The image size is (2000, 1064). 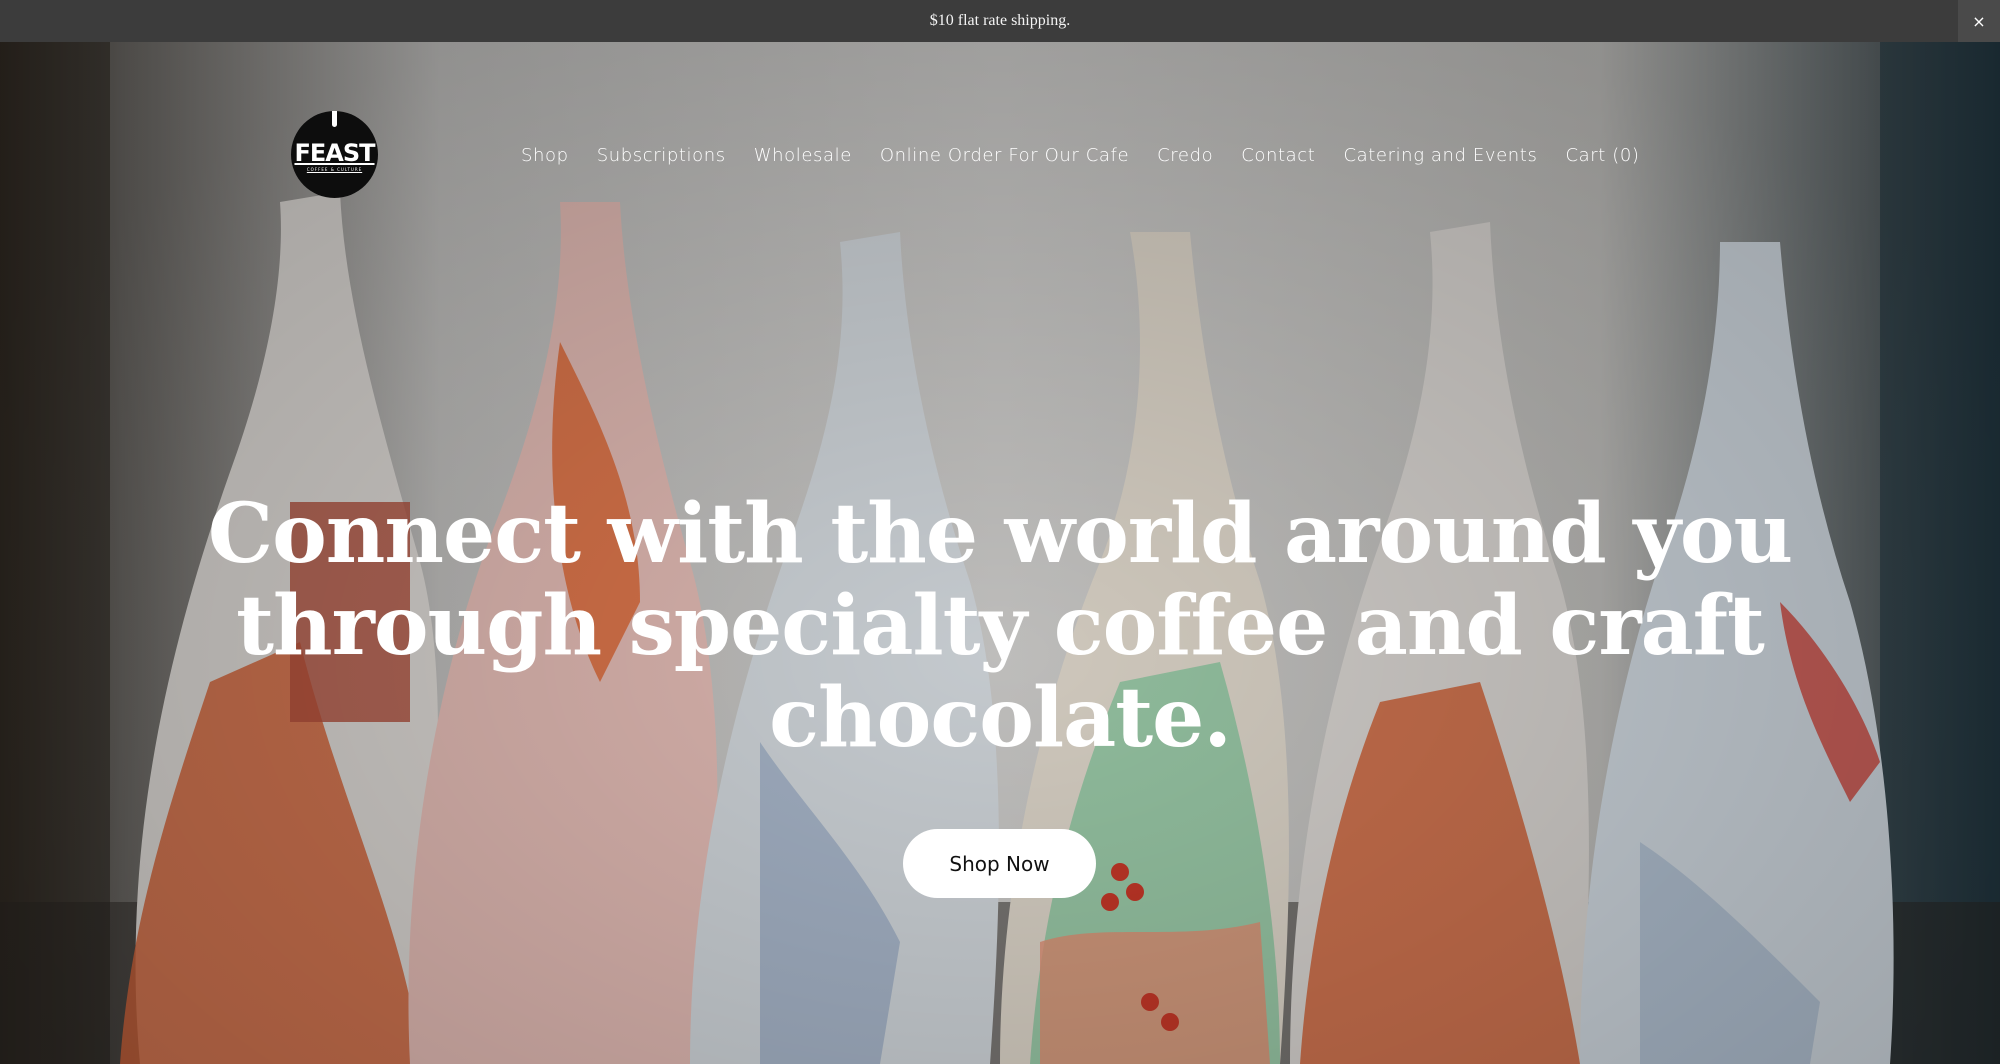 What do you see at coordinates (334, 169) in the screenshot?
I see `logo-tagline: COFFEE & CULTURE` at bounding box center [334, 169].